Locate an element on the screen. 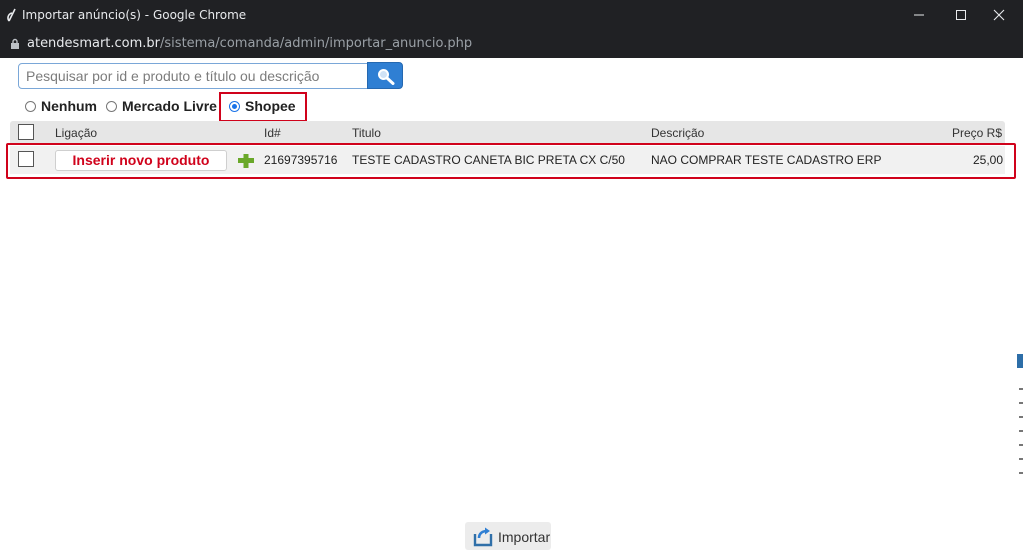 The image size is (1023, 554). minimize-icon is located at coordinates (919, 15).